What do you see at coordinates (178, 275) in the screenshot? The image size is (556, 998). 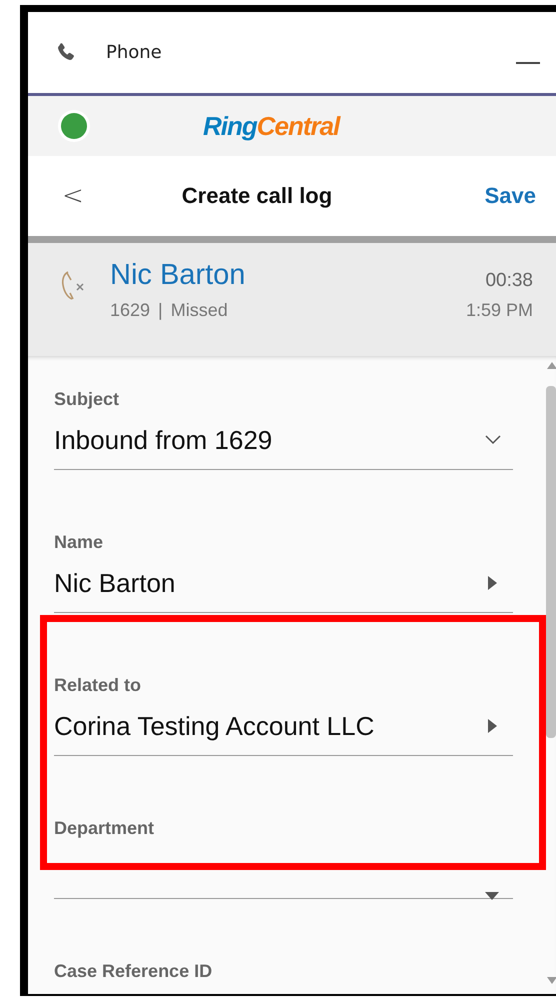 I see `contact-name: Nic Barton` at bounding box center [178, 275].